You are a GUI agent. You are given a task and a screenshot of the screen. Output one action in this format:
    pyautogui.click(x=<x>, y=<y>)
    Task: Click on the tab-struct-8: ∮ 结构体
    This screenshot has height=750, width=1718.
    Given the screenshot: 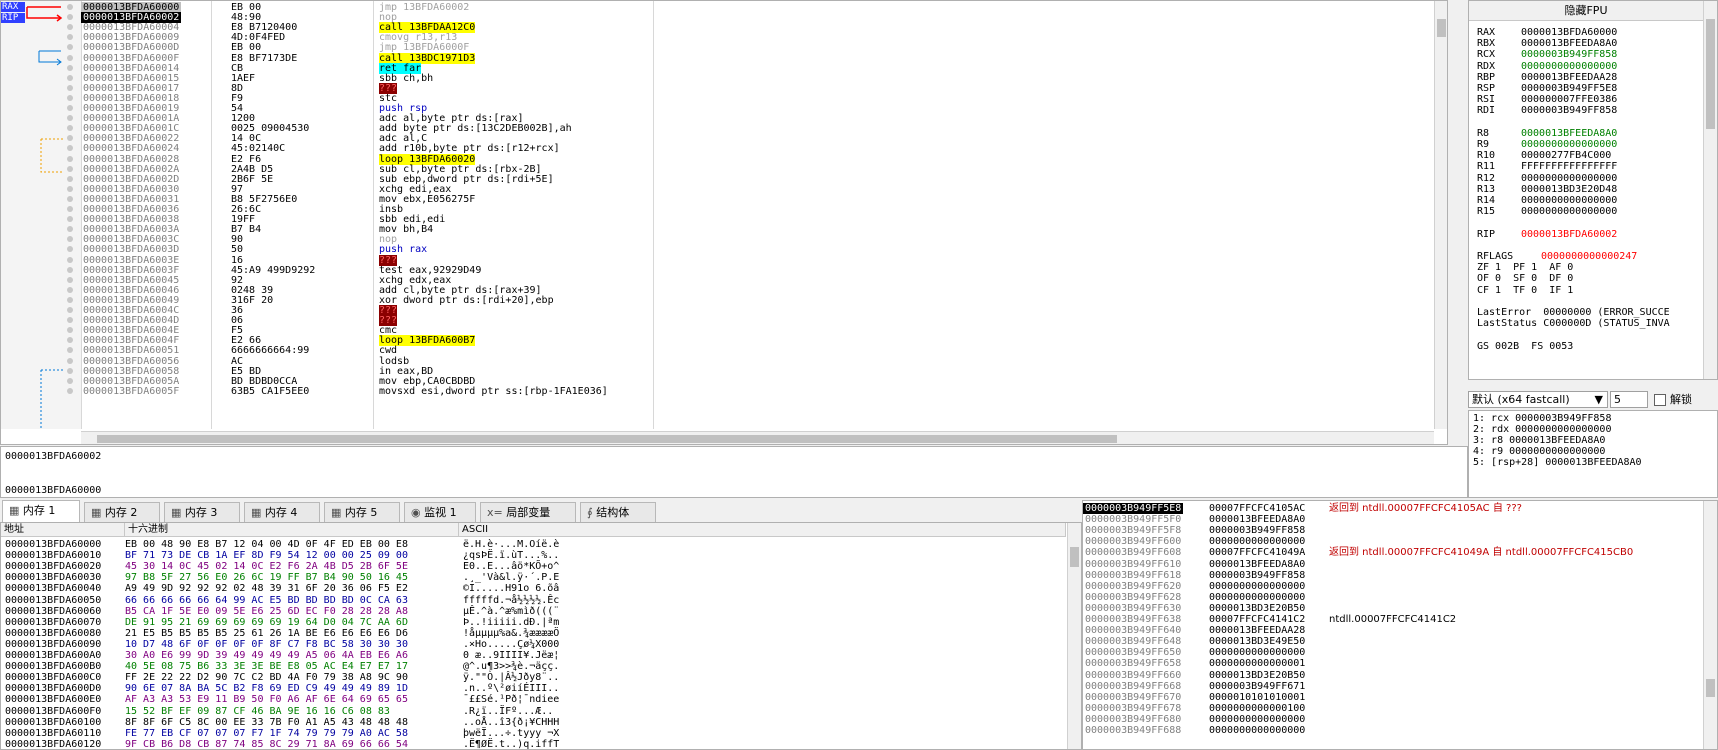 What is the action you would take?
    pyautogui.click(x=618, y=512)
    